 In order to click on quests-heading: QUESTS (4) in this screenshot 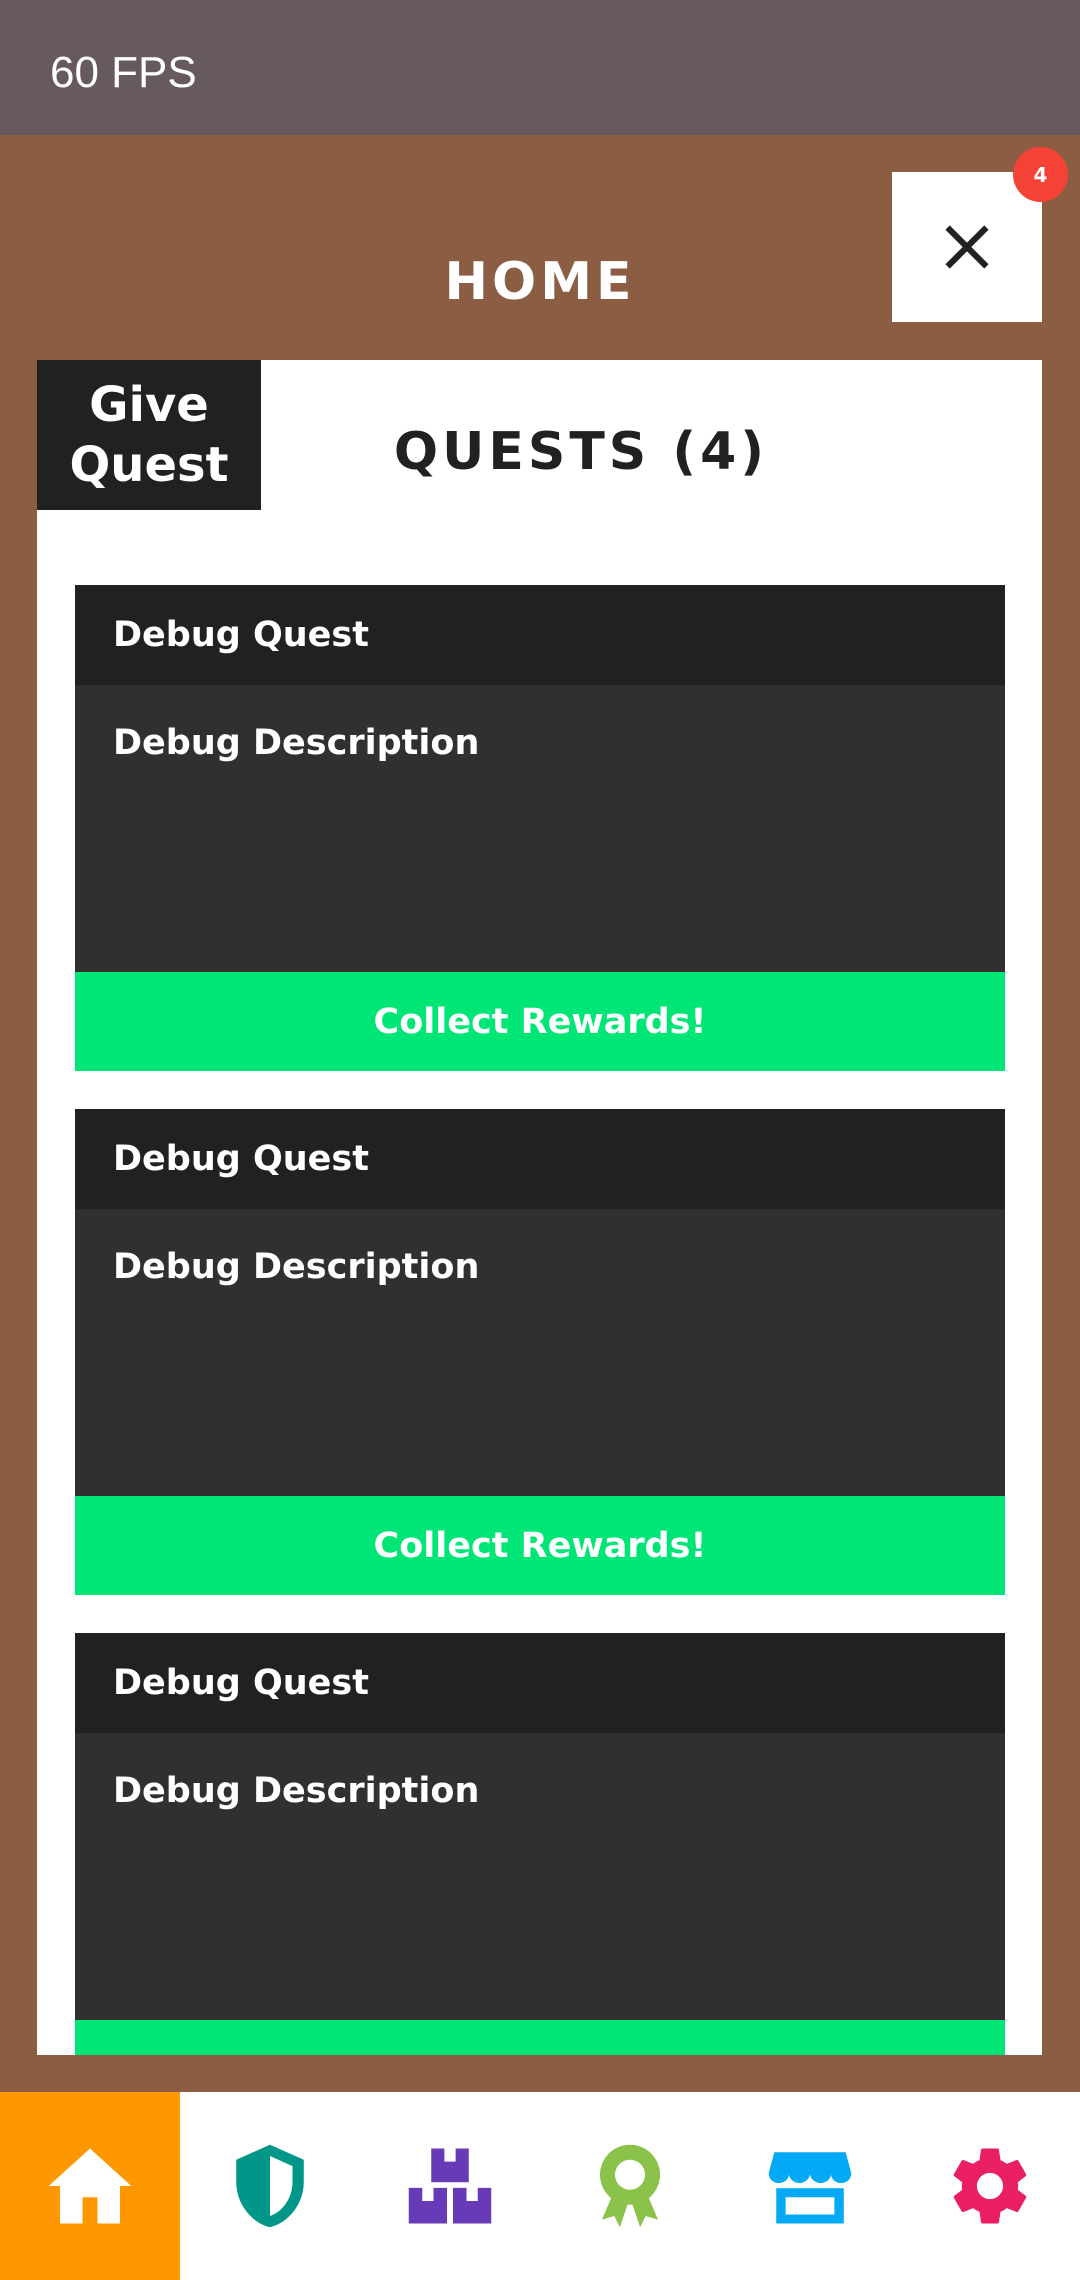, I will do `click(581, 452)`.